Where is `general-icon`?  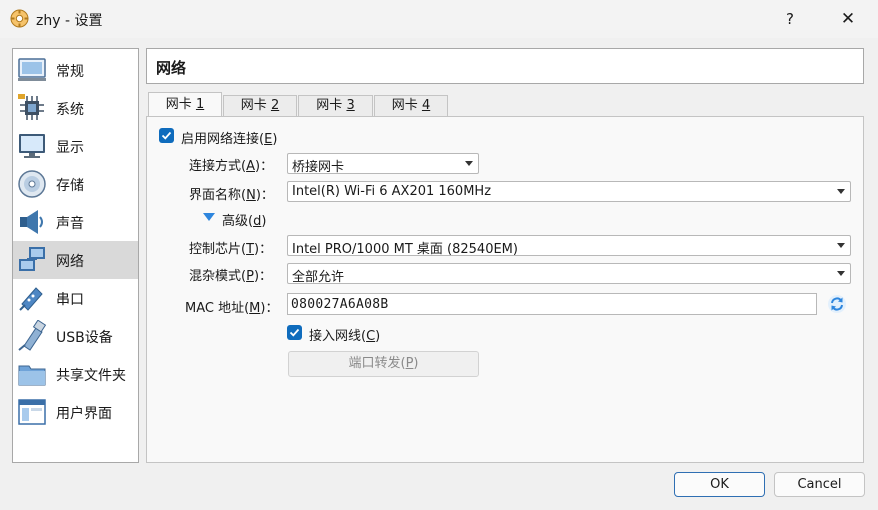
general-icon is located at coordinates (32, 69).